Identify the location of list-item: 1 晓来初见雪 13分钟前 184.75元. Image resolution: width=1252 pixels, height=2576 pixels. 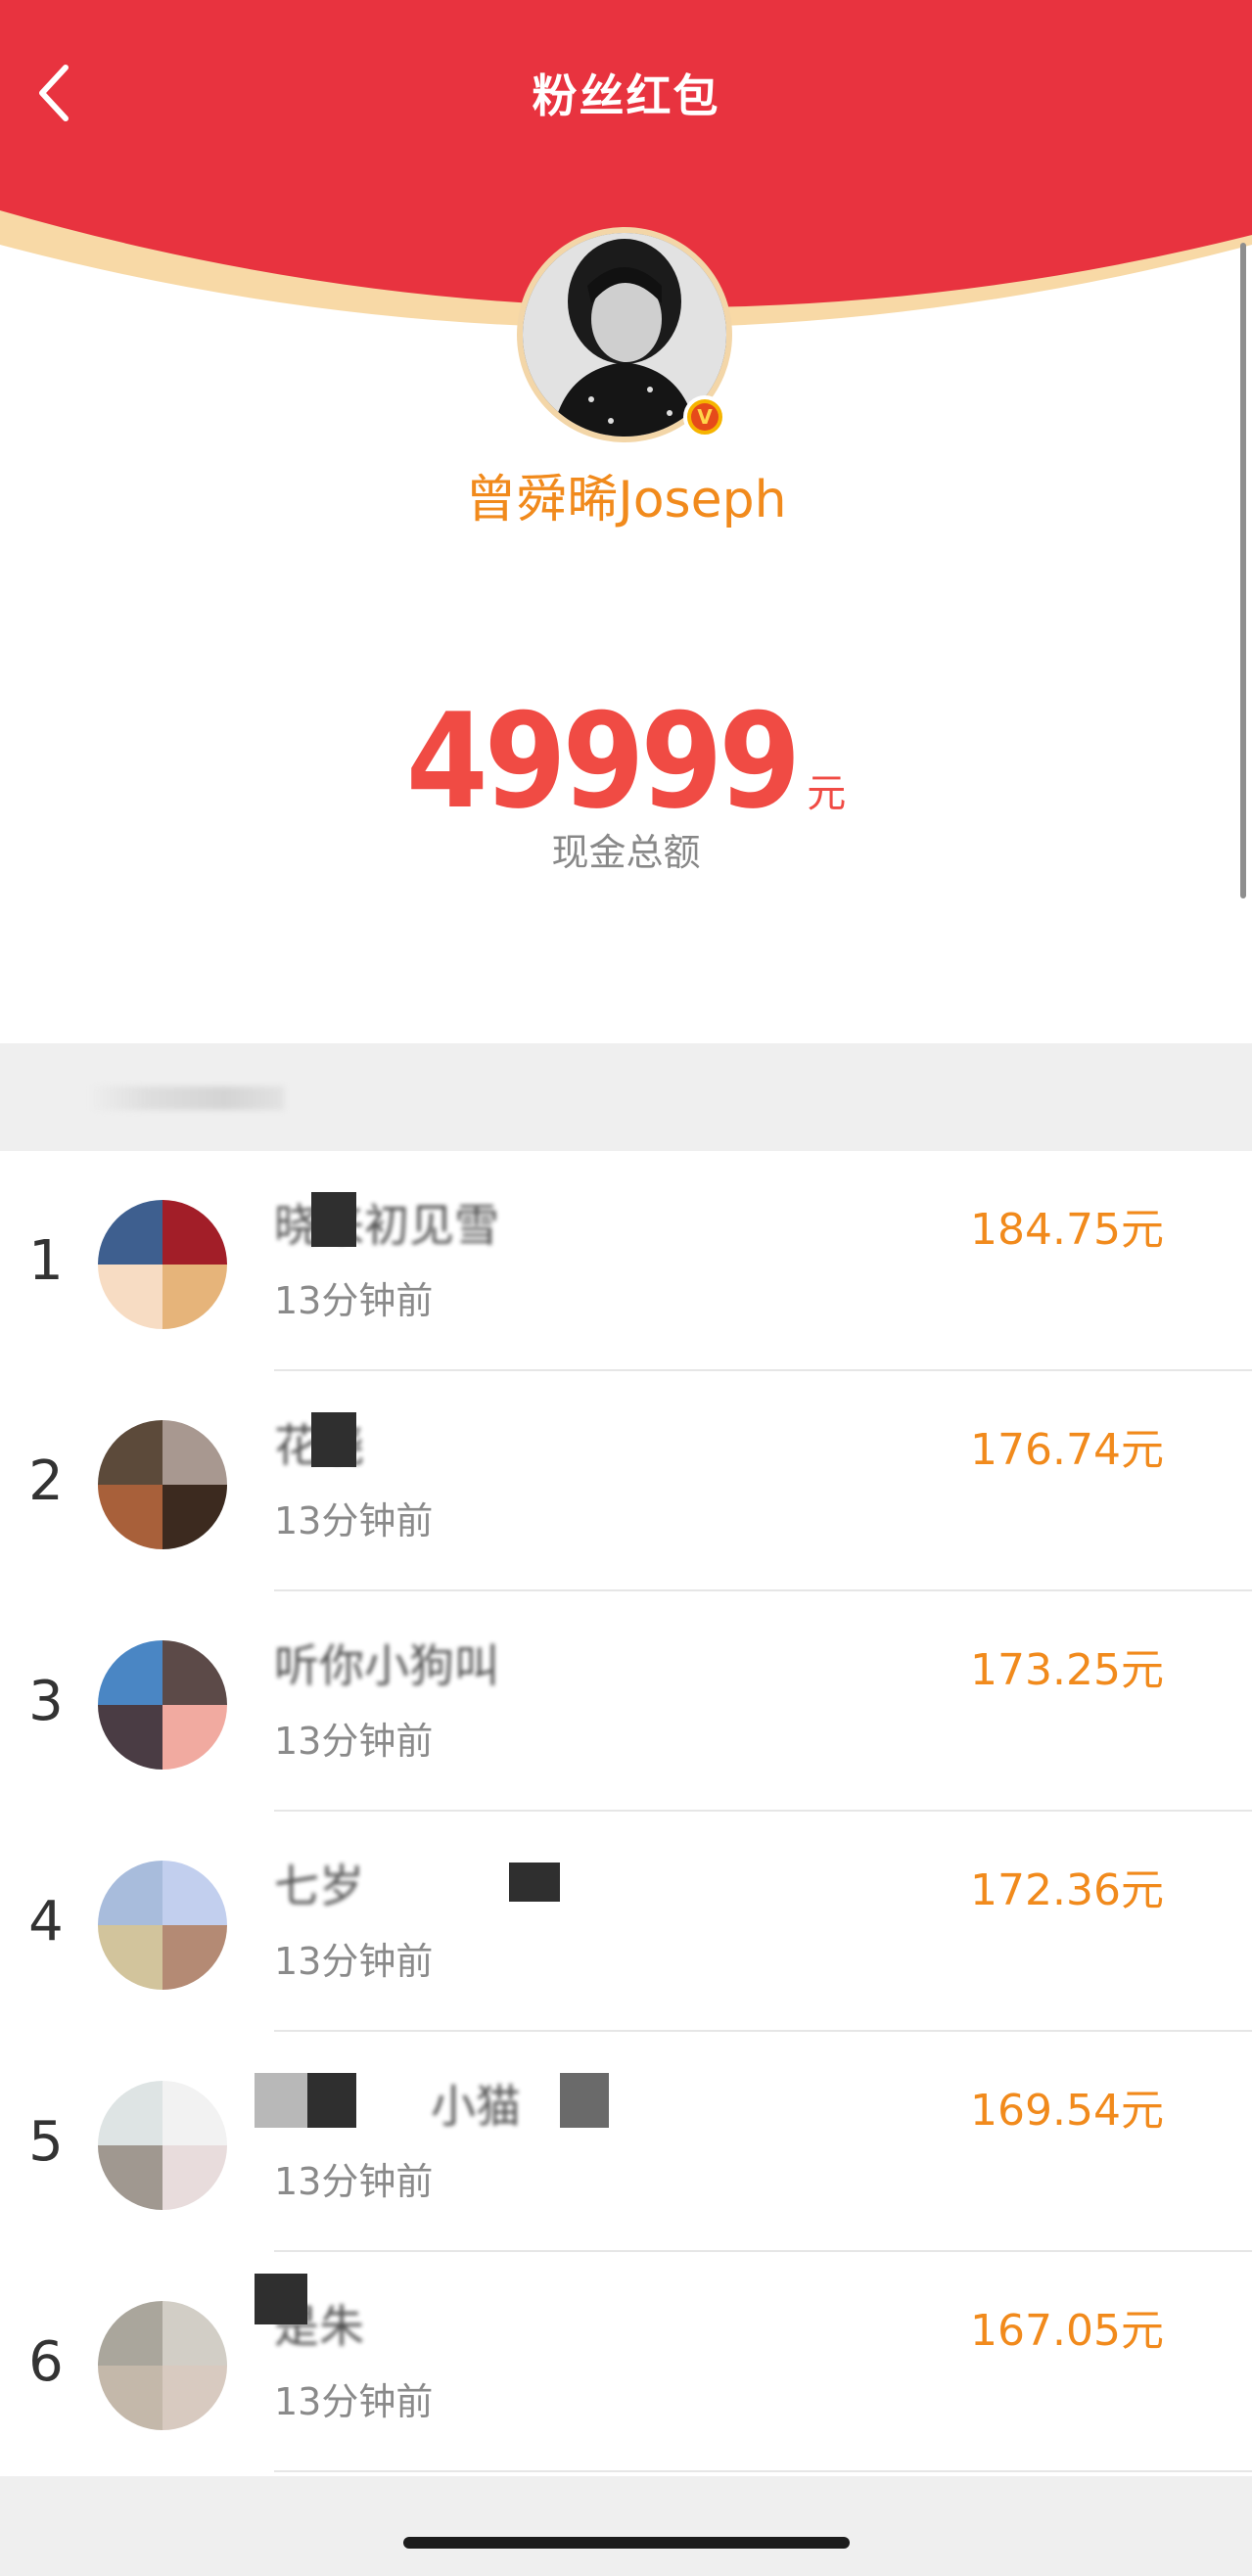
(626, 1261).